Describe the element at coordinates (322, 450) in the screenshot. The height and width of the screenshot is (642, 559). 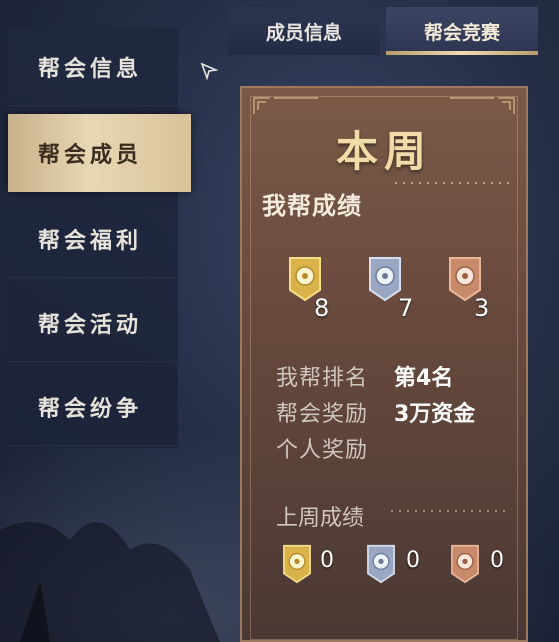
I see `personal-reward-label: 个人奖励` at that location.